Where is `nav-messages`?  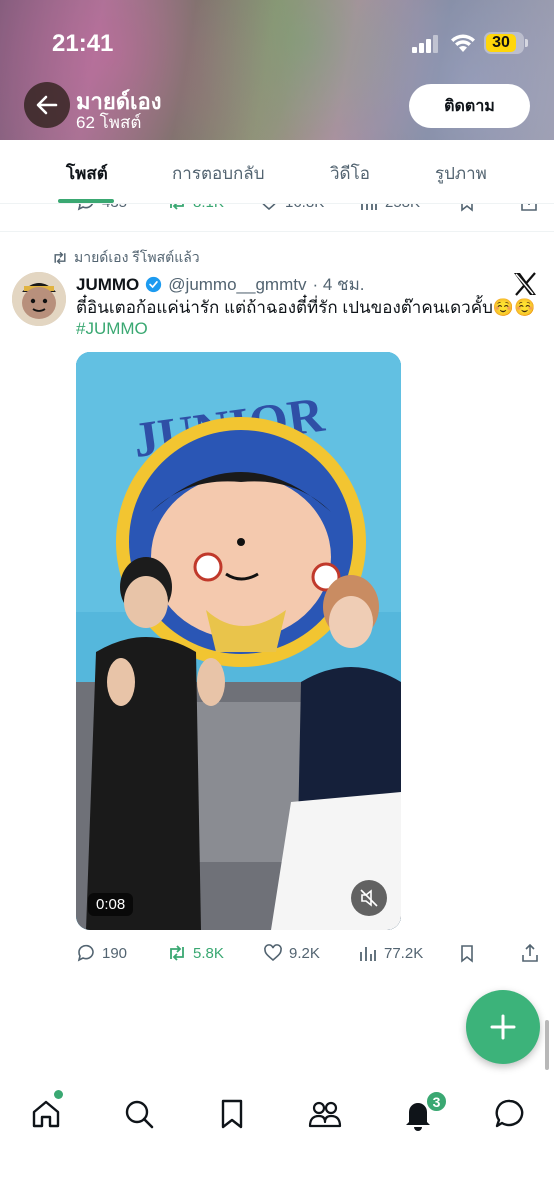 nav-messages is located at coordinates (510, 1114).